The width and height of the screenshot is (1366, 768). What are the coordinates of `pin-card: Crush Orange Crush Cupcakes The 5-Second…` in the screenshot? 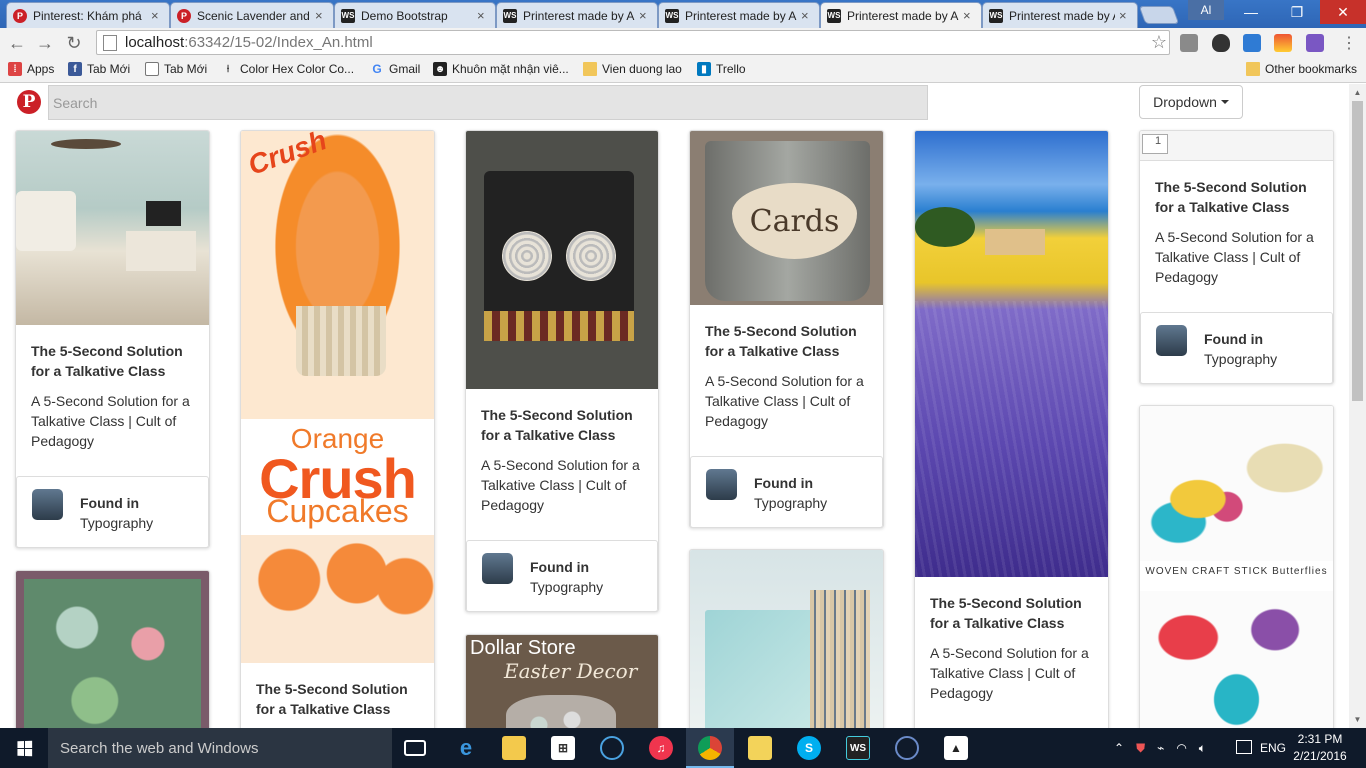 It's located at (337, 429).